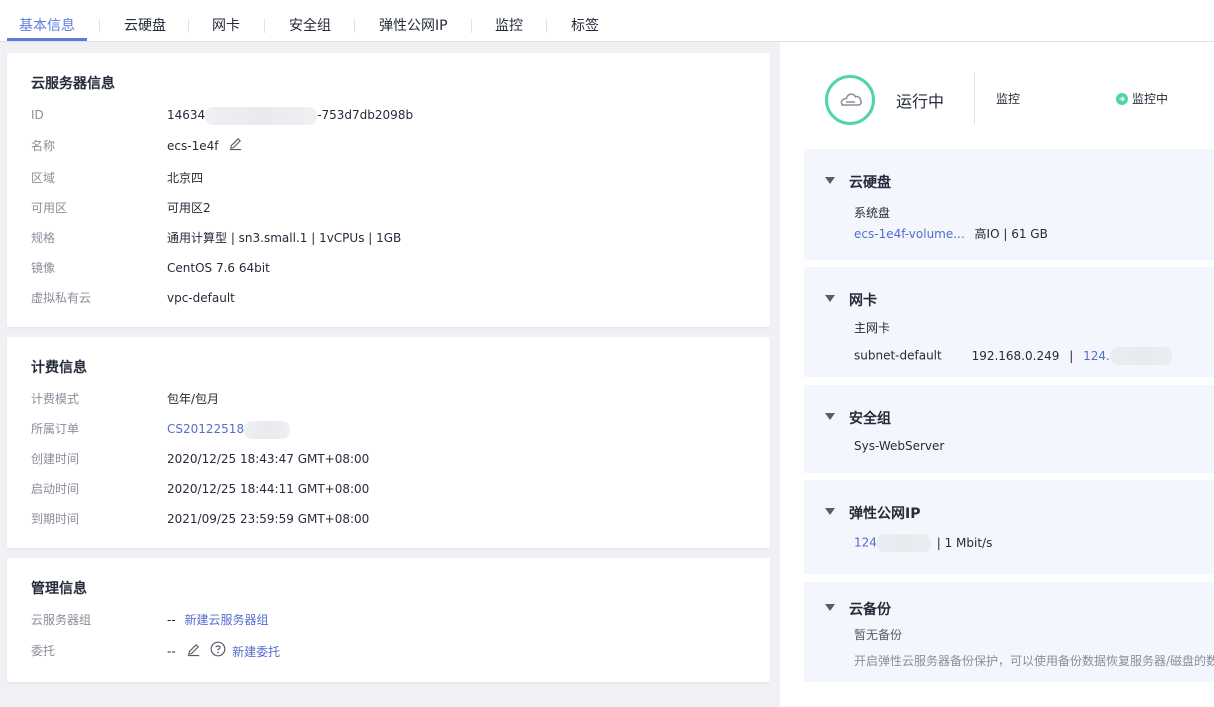 The height and width of the screenshot is (707, 1214). I want to click on created-value: 2020/12/25 18:43:47 GMT+08:00, so click(268, 459).